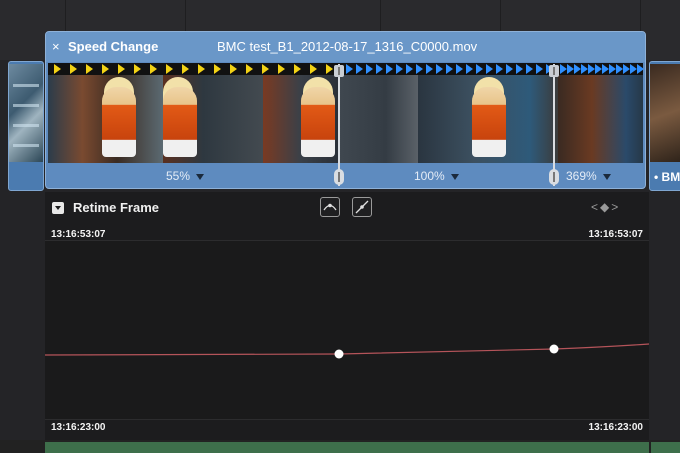  I want to click on retime-frame-title: Retime Frame, so click(116, 207).